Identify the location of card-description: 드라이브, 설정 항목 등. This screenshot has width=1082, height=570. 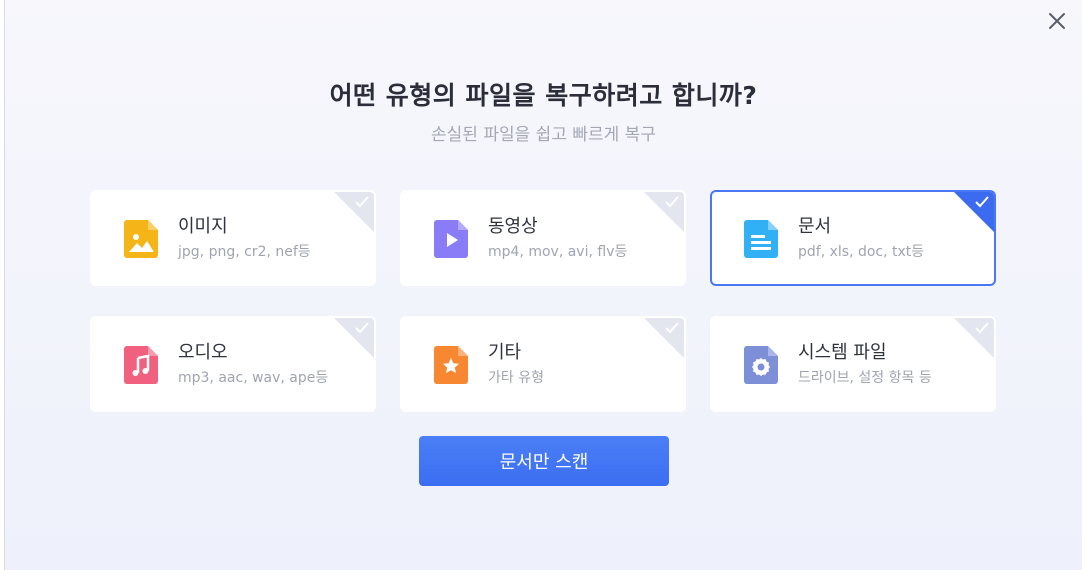
(865, 378).